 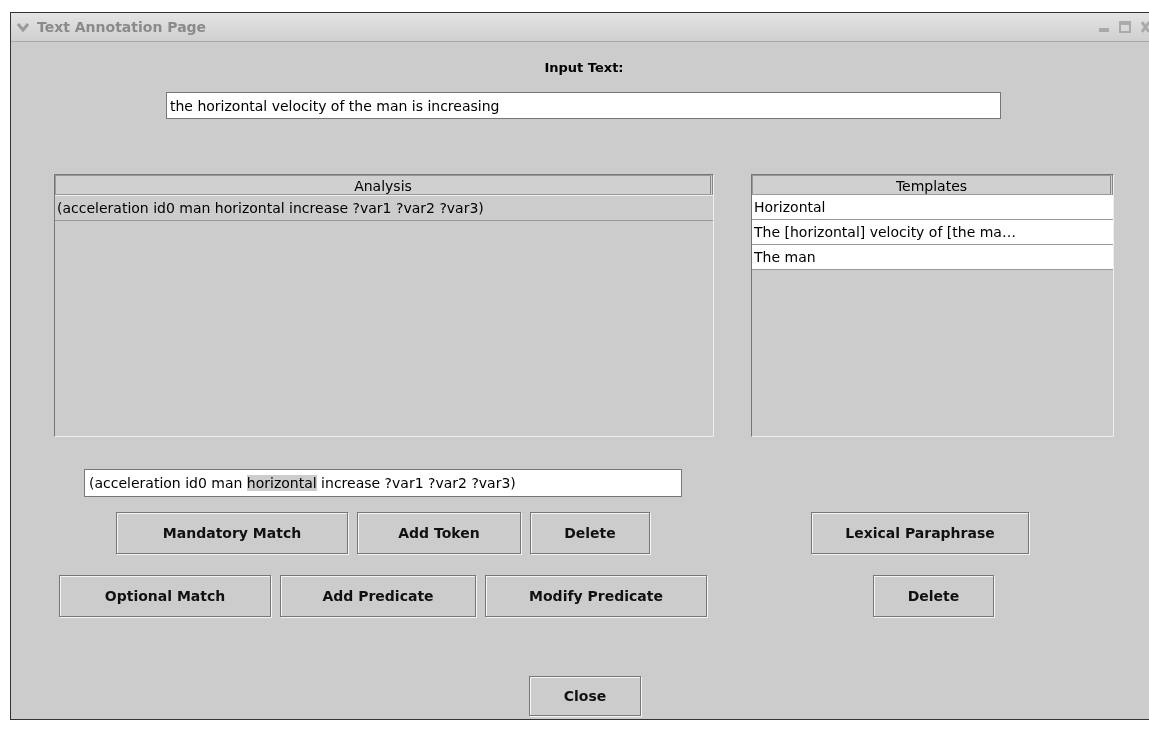 What do you see at coordinates (583, 105) in the screenshot?
I see `input-field: the horizontal velocity of the man is increasing` at bounding box center [583, 105].